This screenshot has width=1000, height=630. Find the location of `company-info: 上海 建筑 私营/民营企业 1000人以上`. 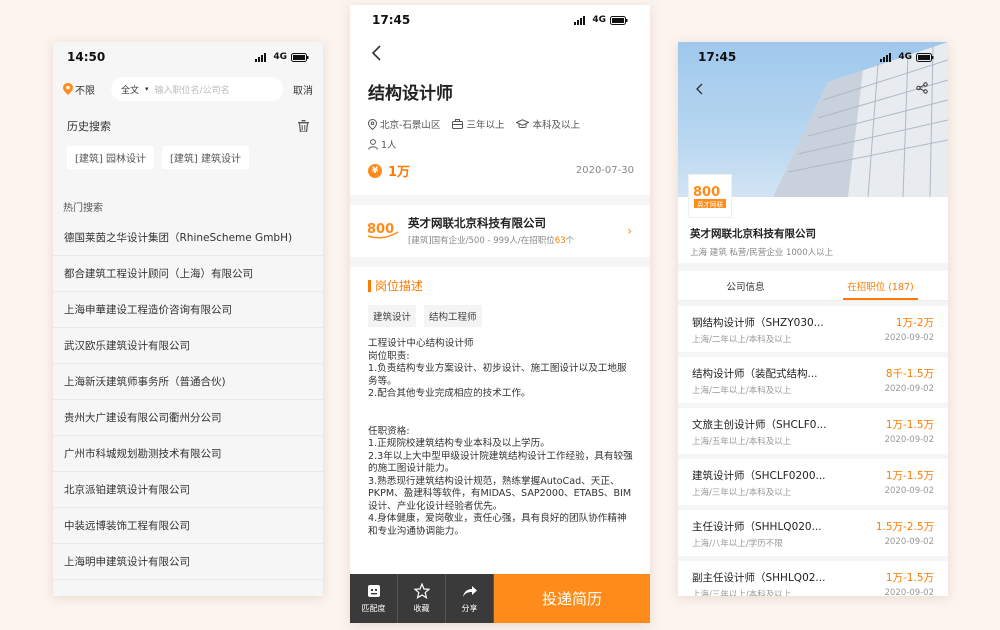

company-info: 上海 建筑 私营/民营企业 1000人以上 is located at coordinates (762, 253).